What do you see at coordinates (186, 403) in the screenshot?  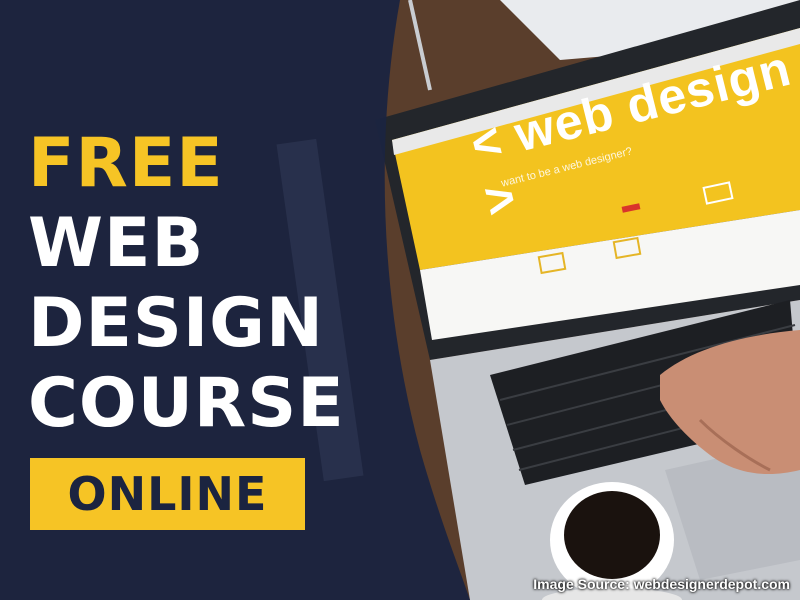 I see `headline-course: COURSE` at bounding box center [186, 403].